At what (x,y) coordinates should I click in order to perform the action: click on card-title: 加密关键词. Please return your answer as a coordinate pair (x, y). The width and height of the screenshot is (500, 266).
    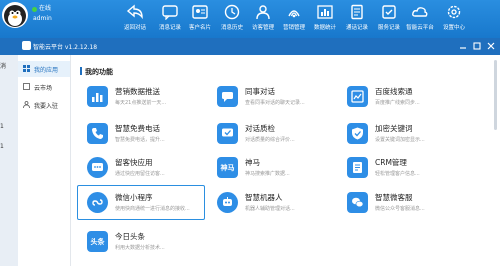
    Looking at the image, I should click on (394, 128).